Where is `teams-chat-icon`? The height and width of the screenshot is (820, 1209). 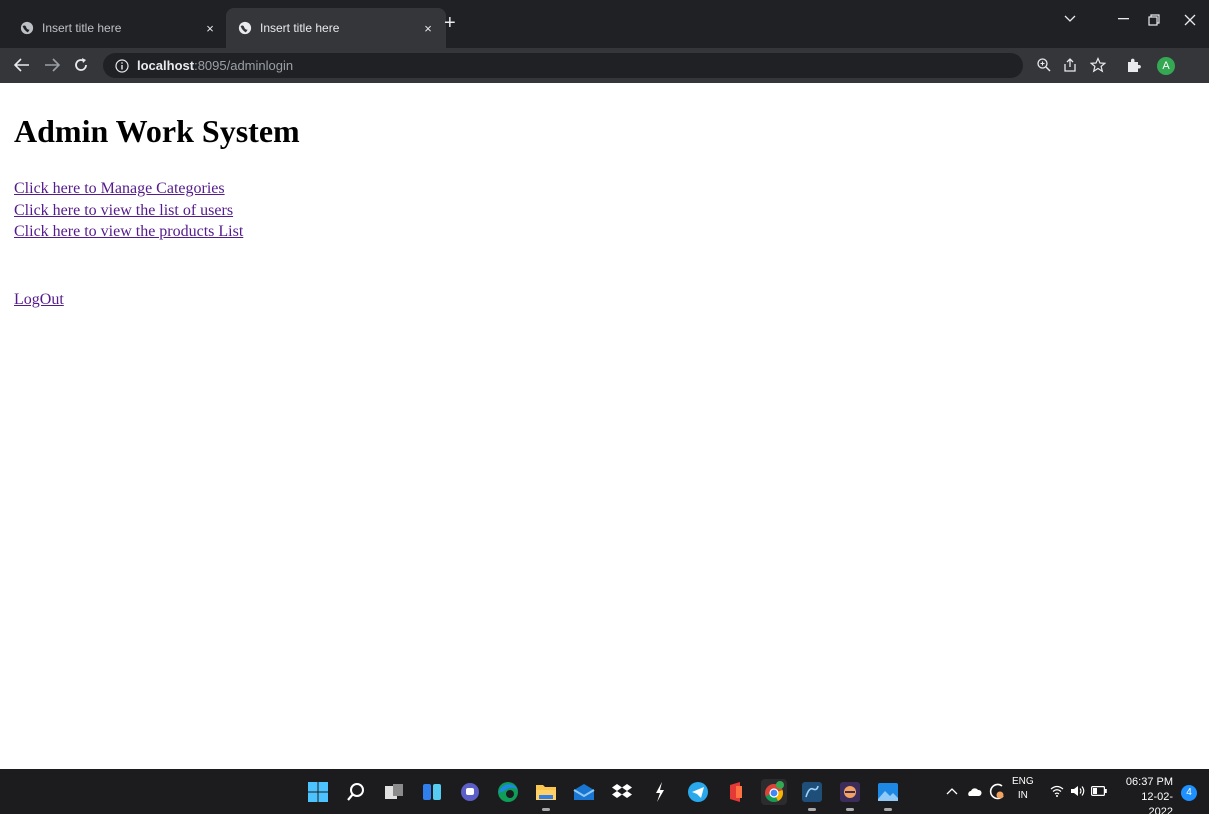 teams-chat-icon is located at coordinates (470, 792).